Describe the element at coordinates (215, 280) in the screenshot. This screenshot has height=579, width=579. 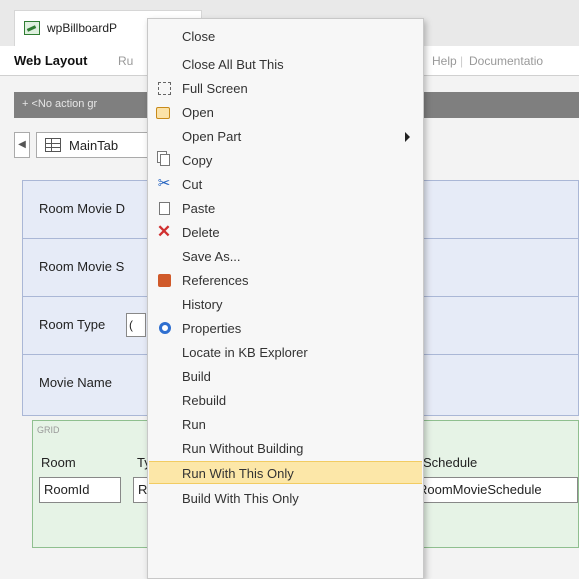
I see `menu-item-label: References` at that location.